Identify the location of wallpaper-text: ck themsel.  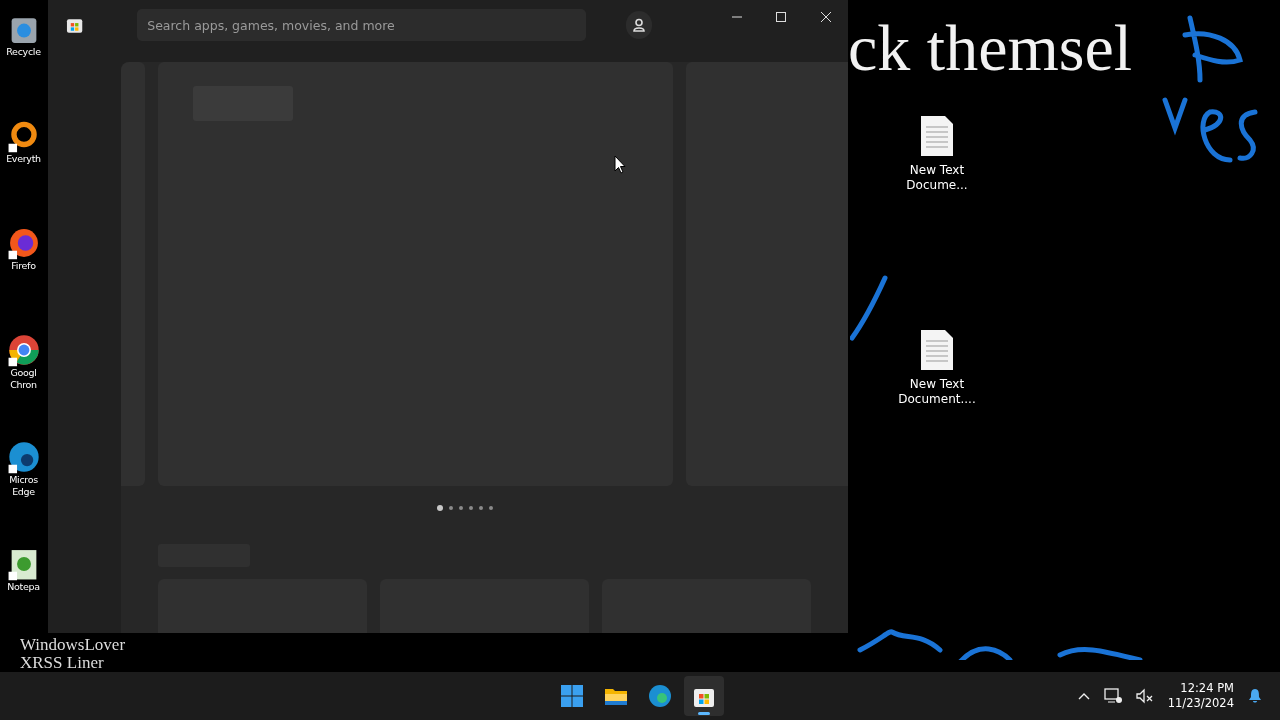
(990, 48).